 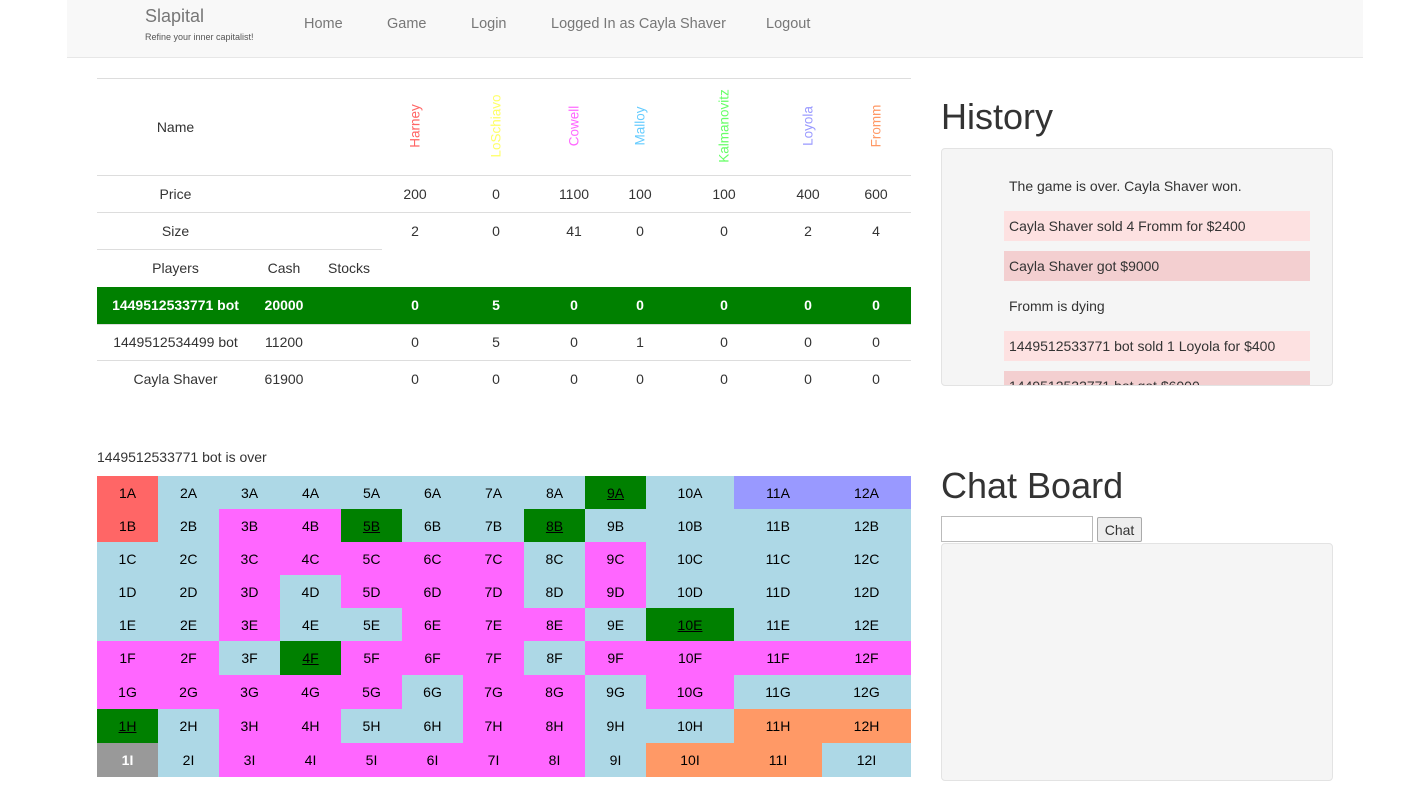 I want to click on nav-home: Home, so click(x=323, y=24).